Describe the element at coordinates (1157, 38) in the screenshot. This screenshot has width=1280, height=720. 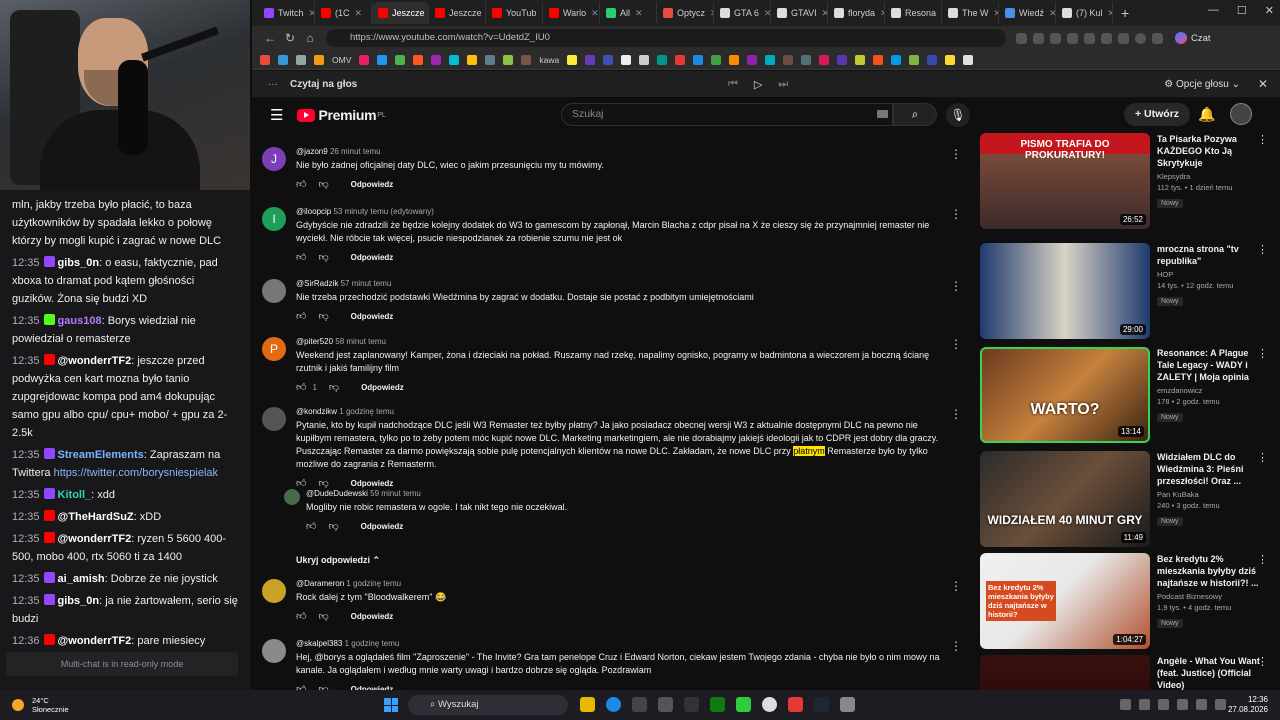
I see `menu-icon` at that location.